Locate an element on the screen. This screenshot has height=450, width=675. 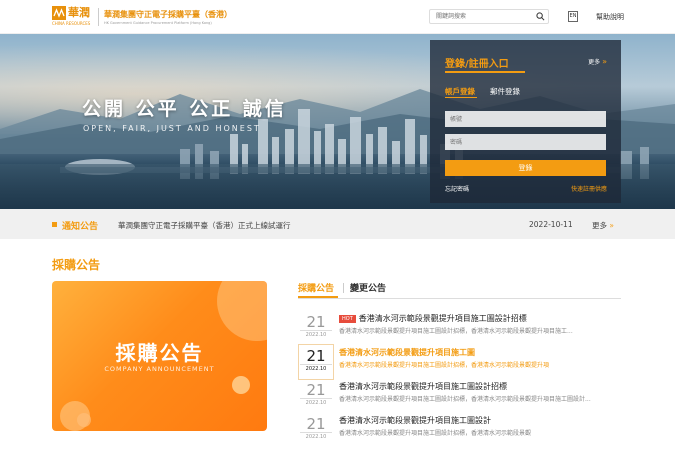
promo-subtitle: COMPANY ANNOUNCEMENT is located at coordinates (159, 369).